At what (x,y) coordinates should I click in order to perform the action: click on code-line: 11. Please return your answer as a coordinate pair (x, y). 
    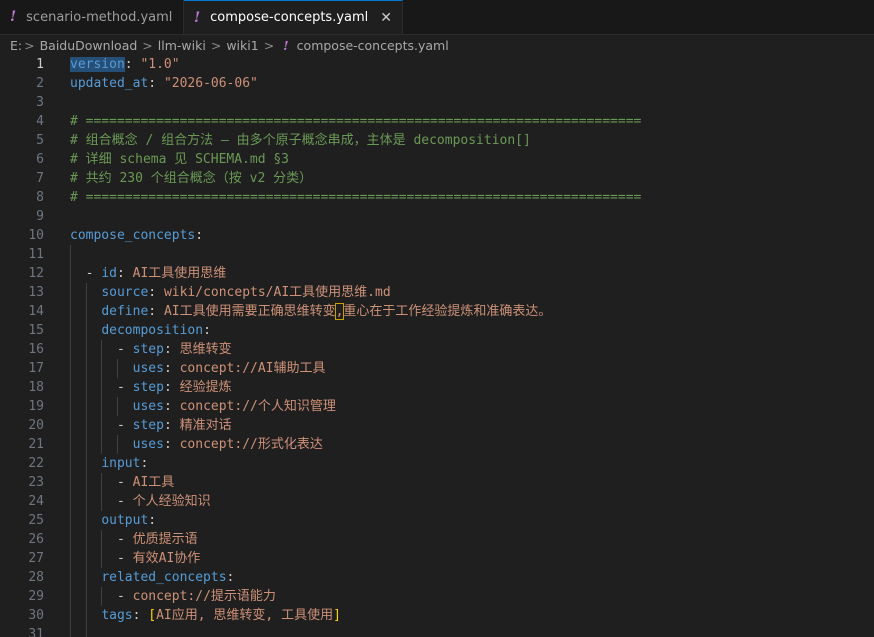
    Looking at the image, I should click on (437, 254).